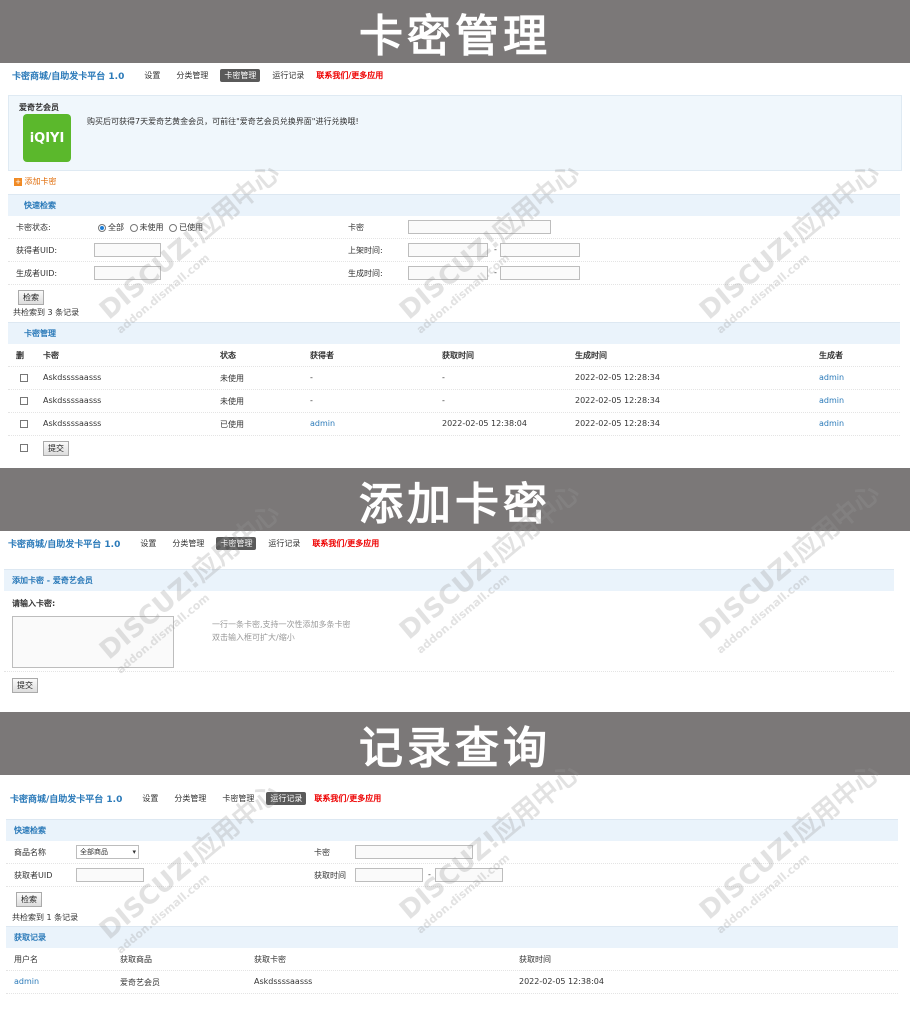 The image size is (910, 1033). Describe the element at coordinates (232, 378) in the screenshot. I see `row-status: 未使用` at that location.